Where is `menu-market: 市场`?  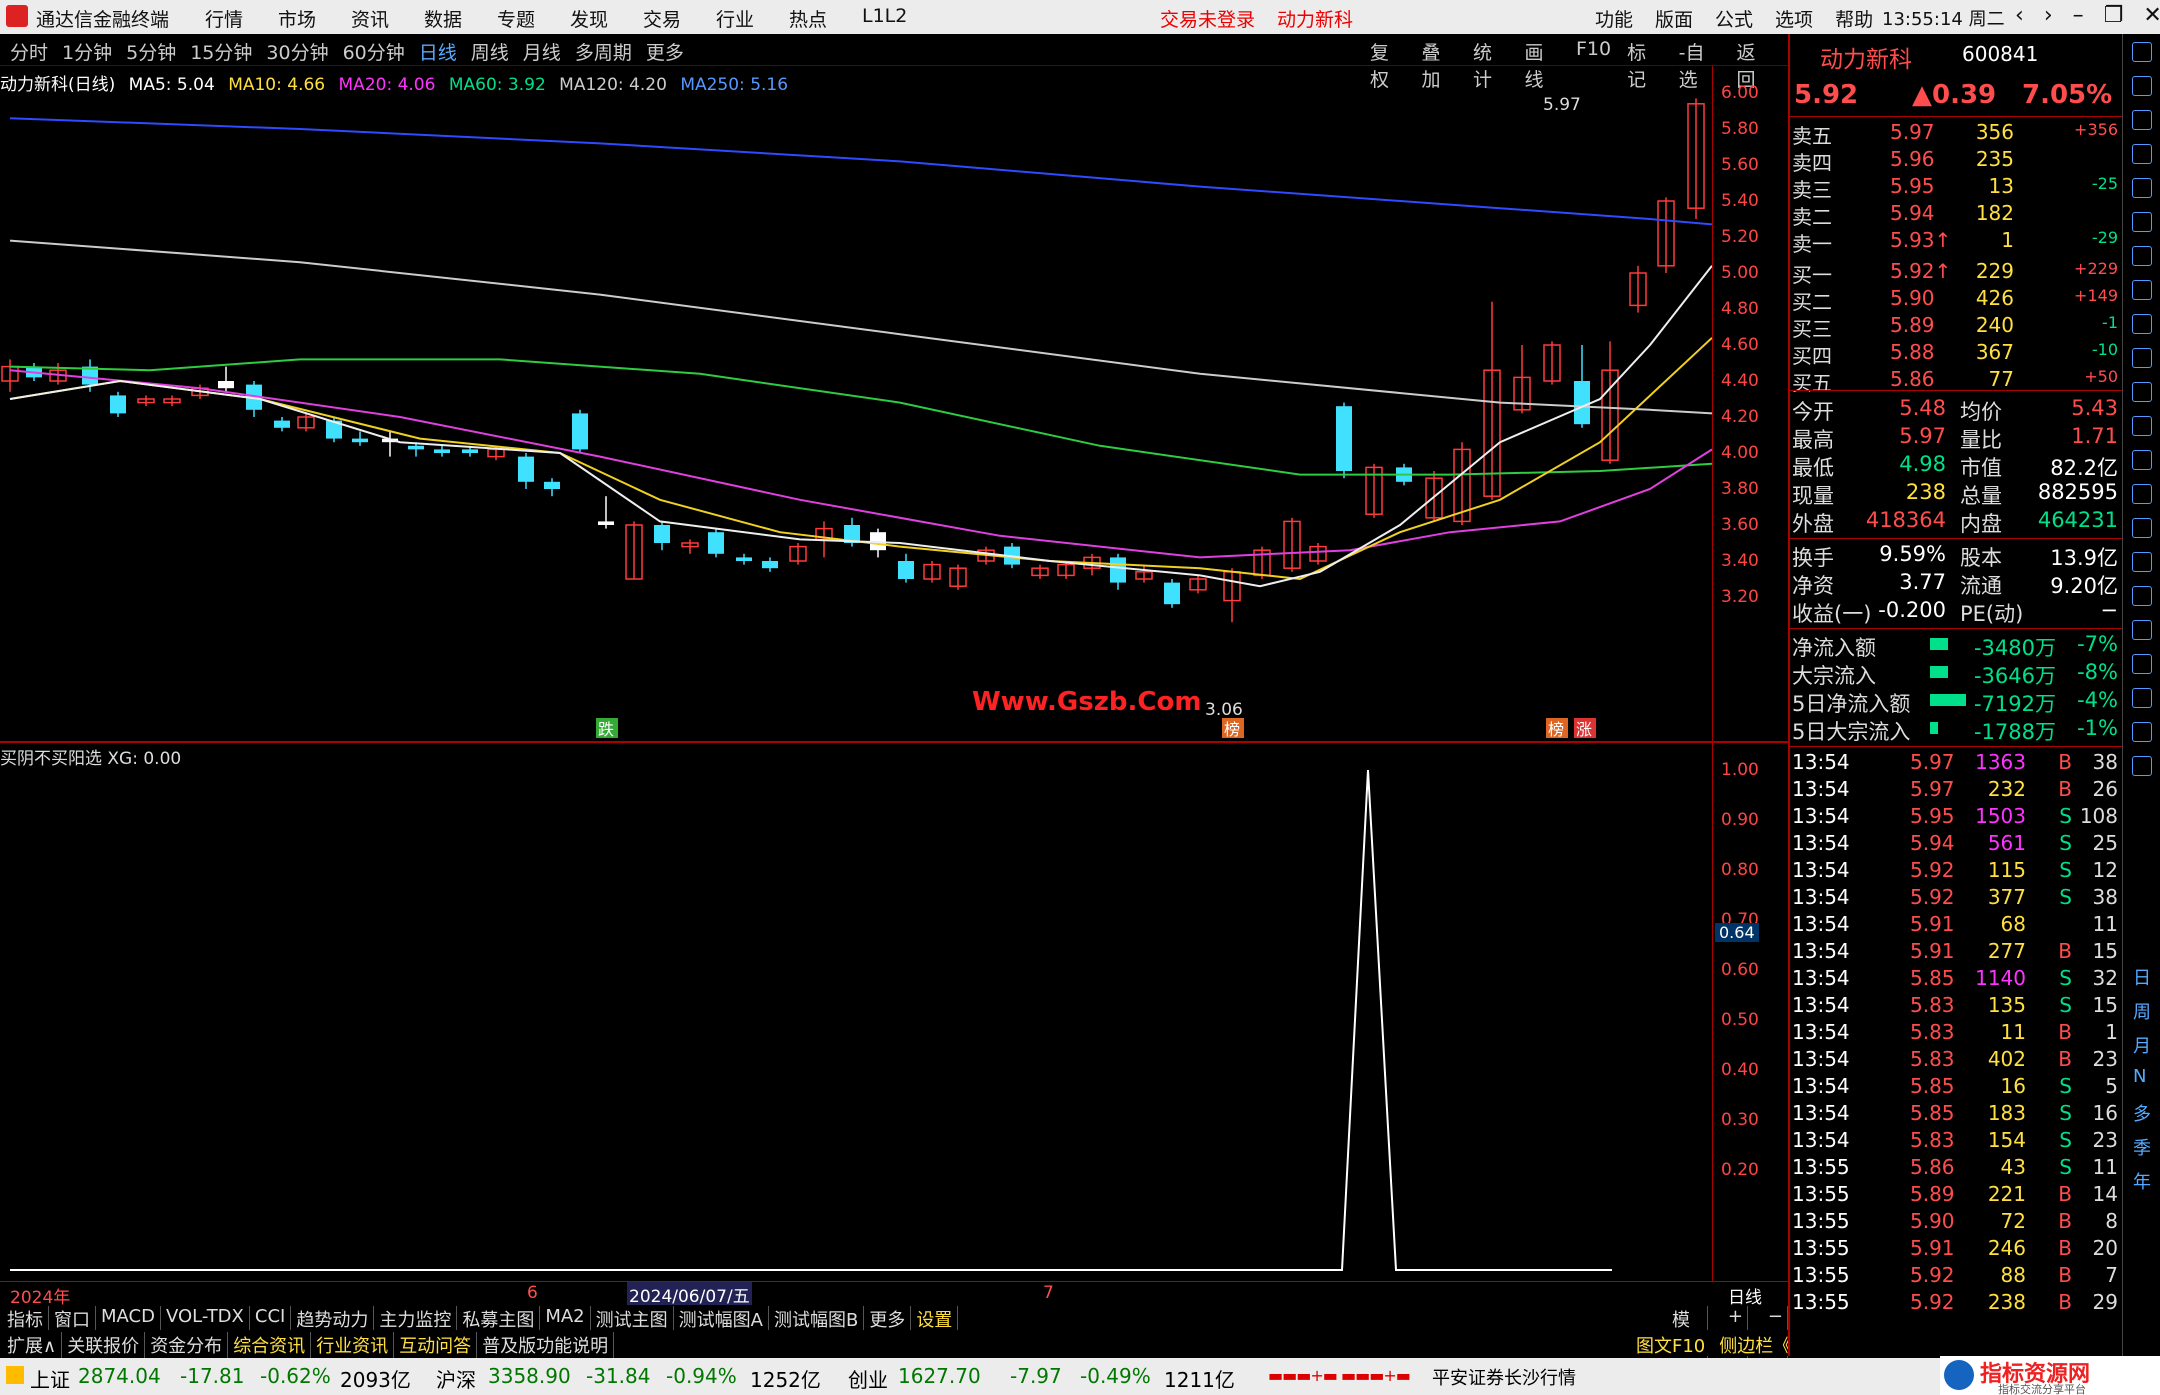 menu-market: 市场 is located at coordinates (314, 18).